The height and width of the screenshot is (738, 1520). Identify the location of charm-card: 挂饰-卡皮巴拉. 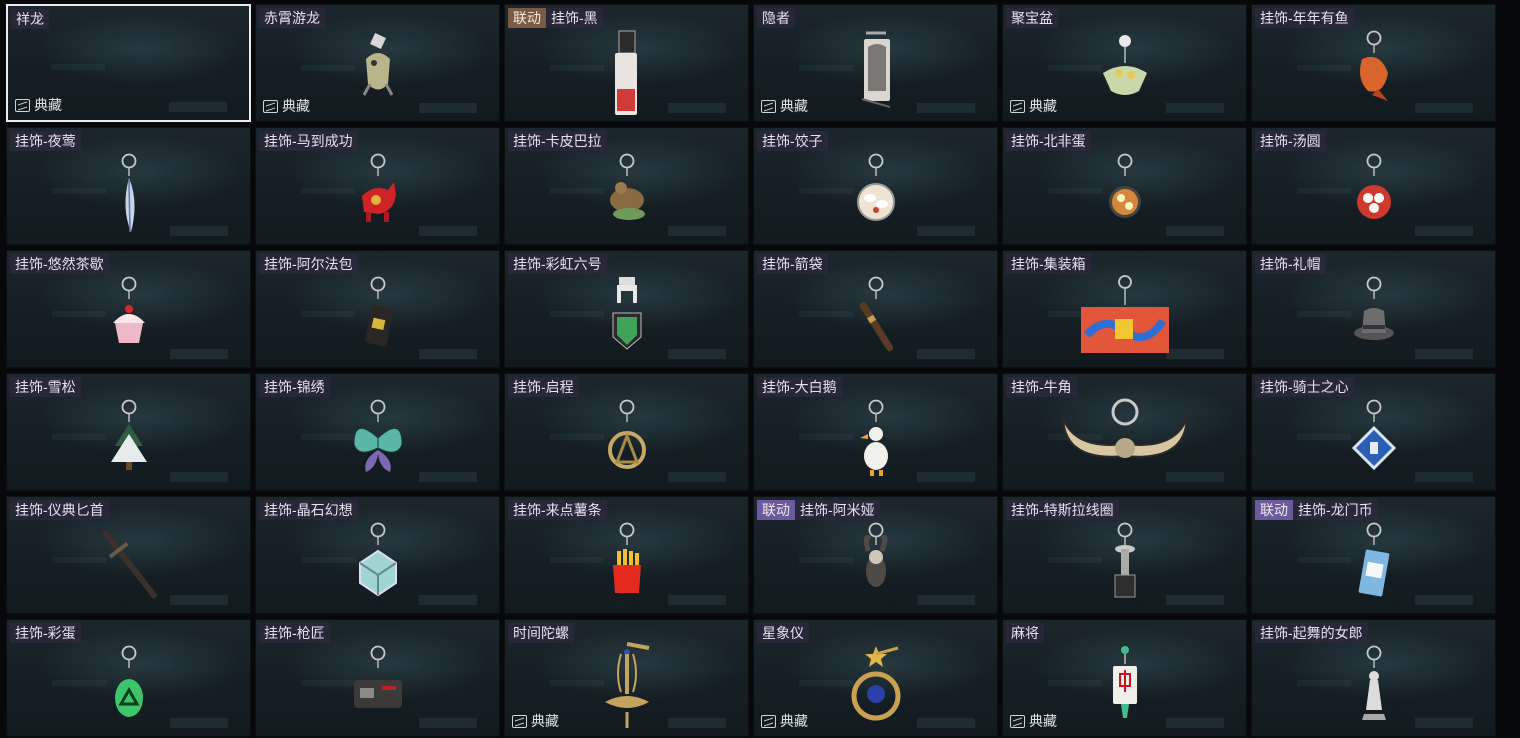
(626, 186).